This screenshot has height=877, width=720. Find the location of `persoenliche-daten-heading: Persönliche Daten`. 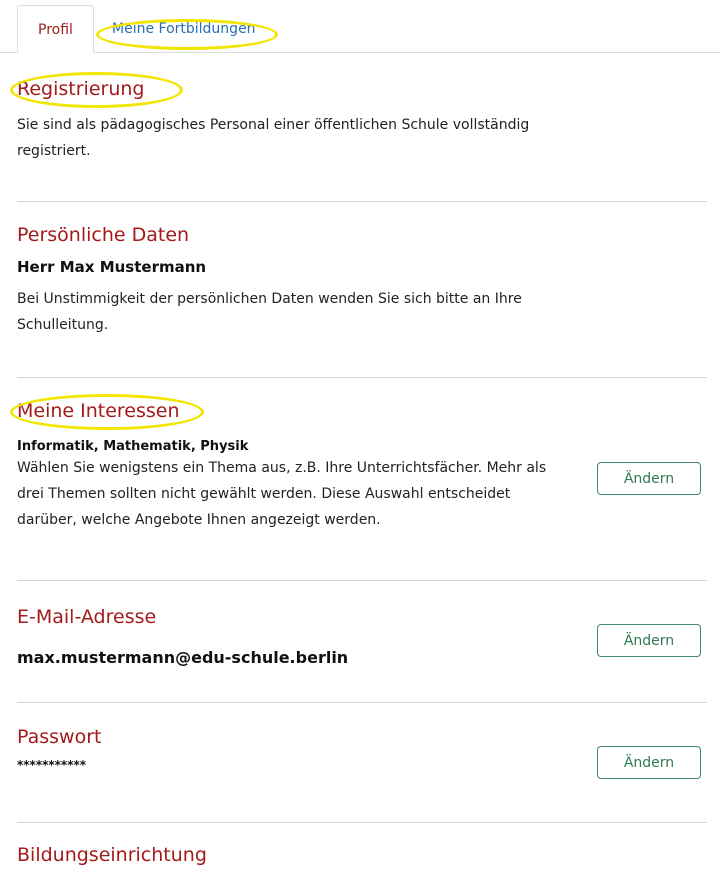

persoenliche-daten-heading: Persönliche Daten is located at coordinates (103, 235).